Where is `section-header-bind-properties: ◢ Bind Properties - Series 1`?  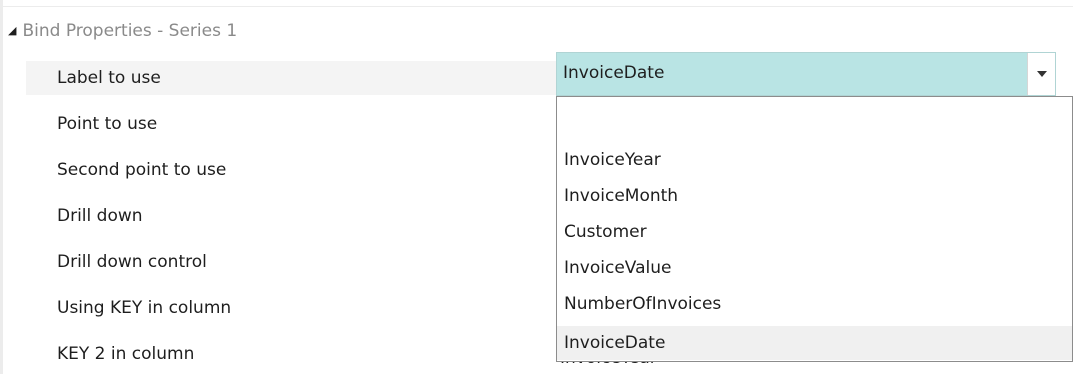 section-header-bind-properties: ◢ Bind Properties - Series 1 is located at coordinates (538, 31).